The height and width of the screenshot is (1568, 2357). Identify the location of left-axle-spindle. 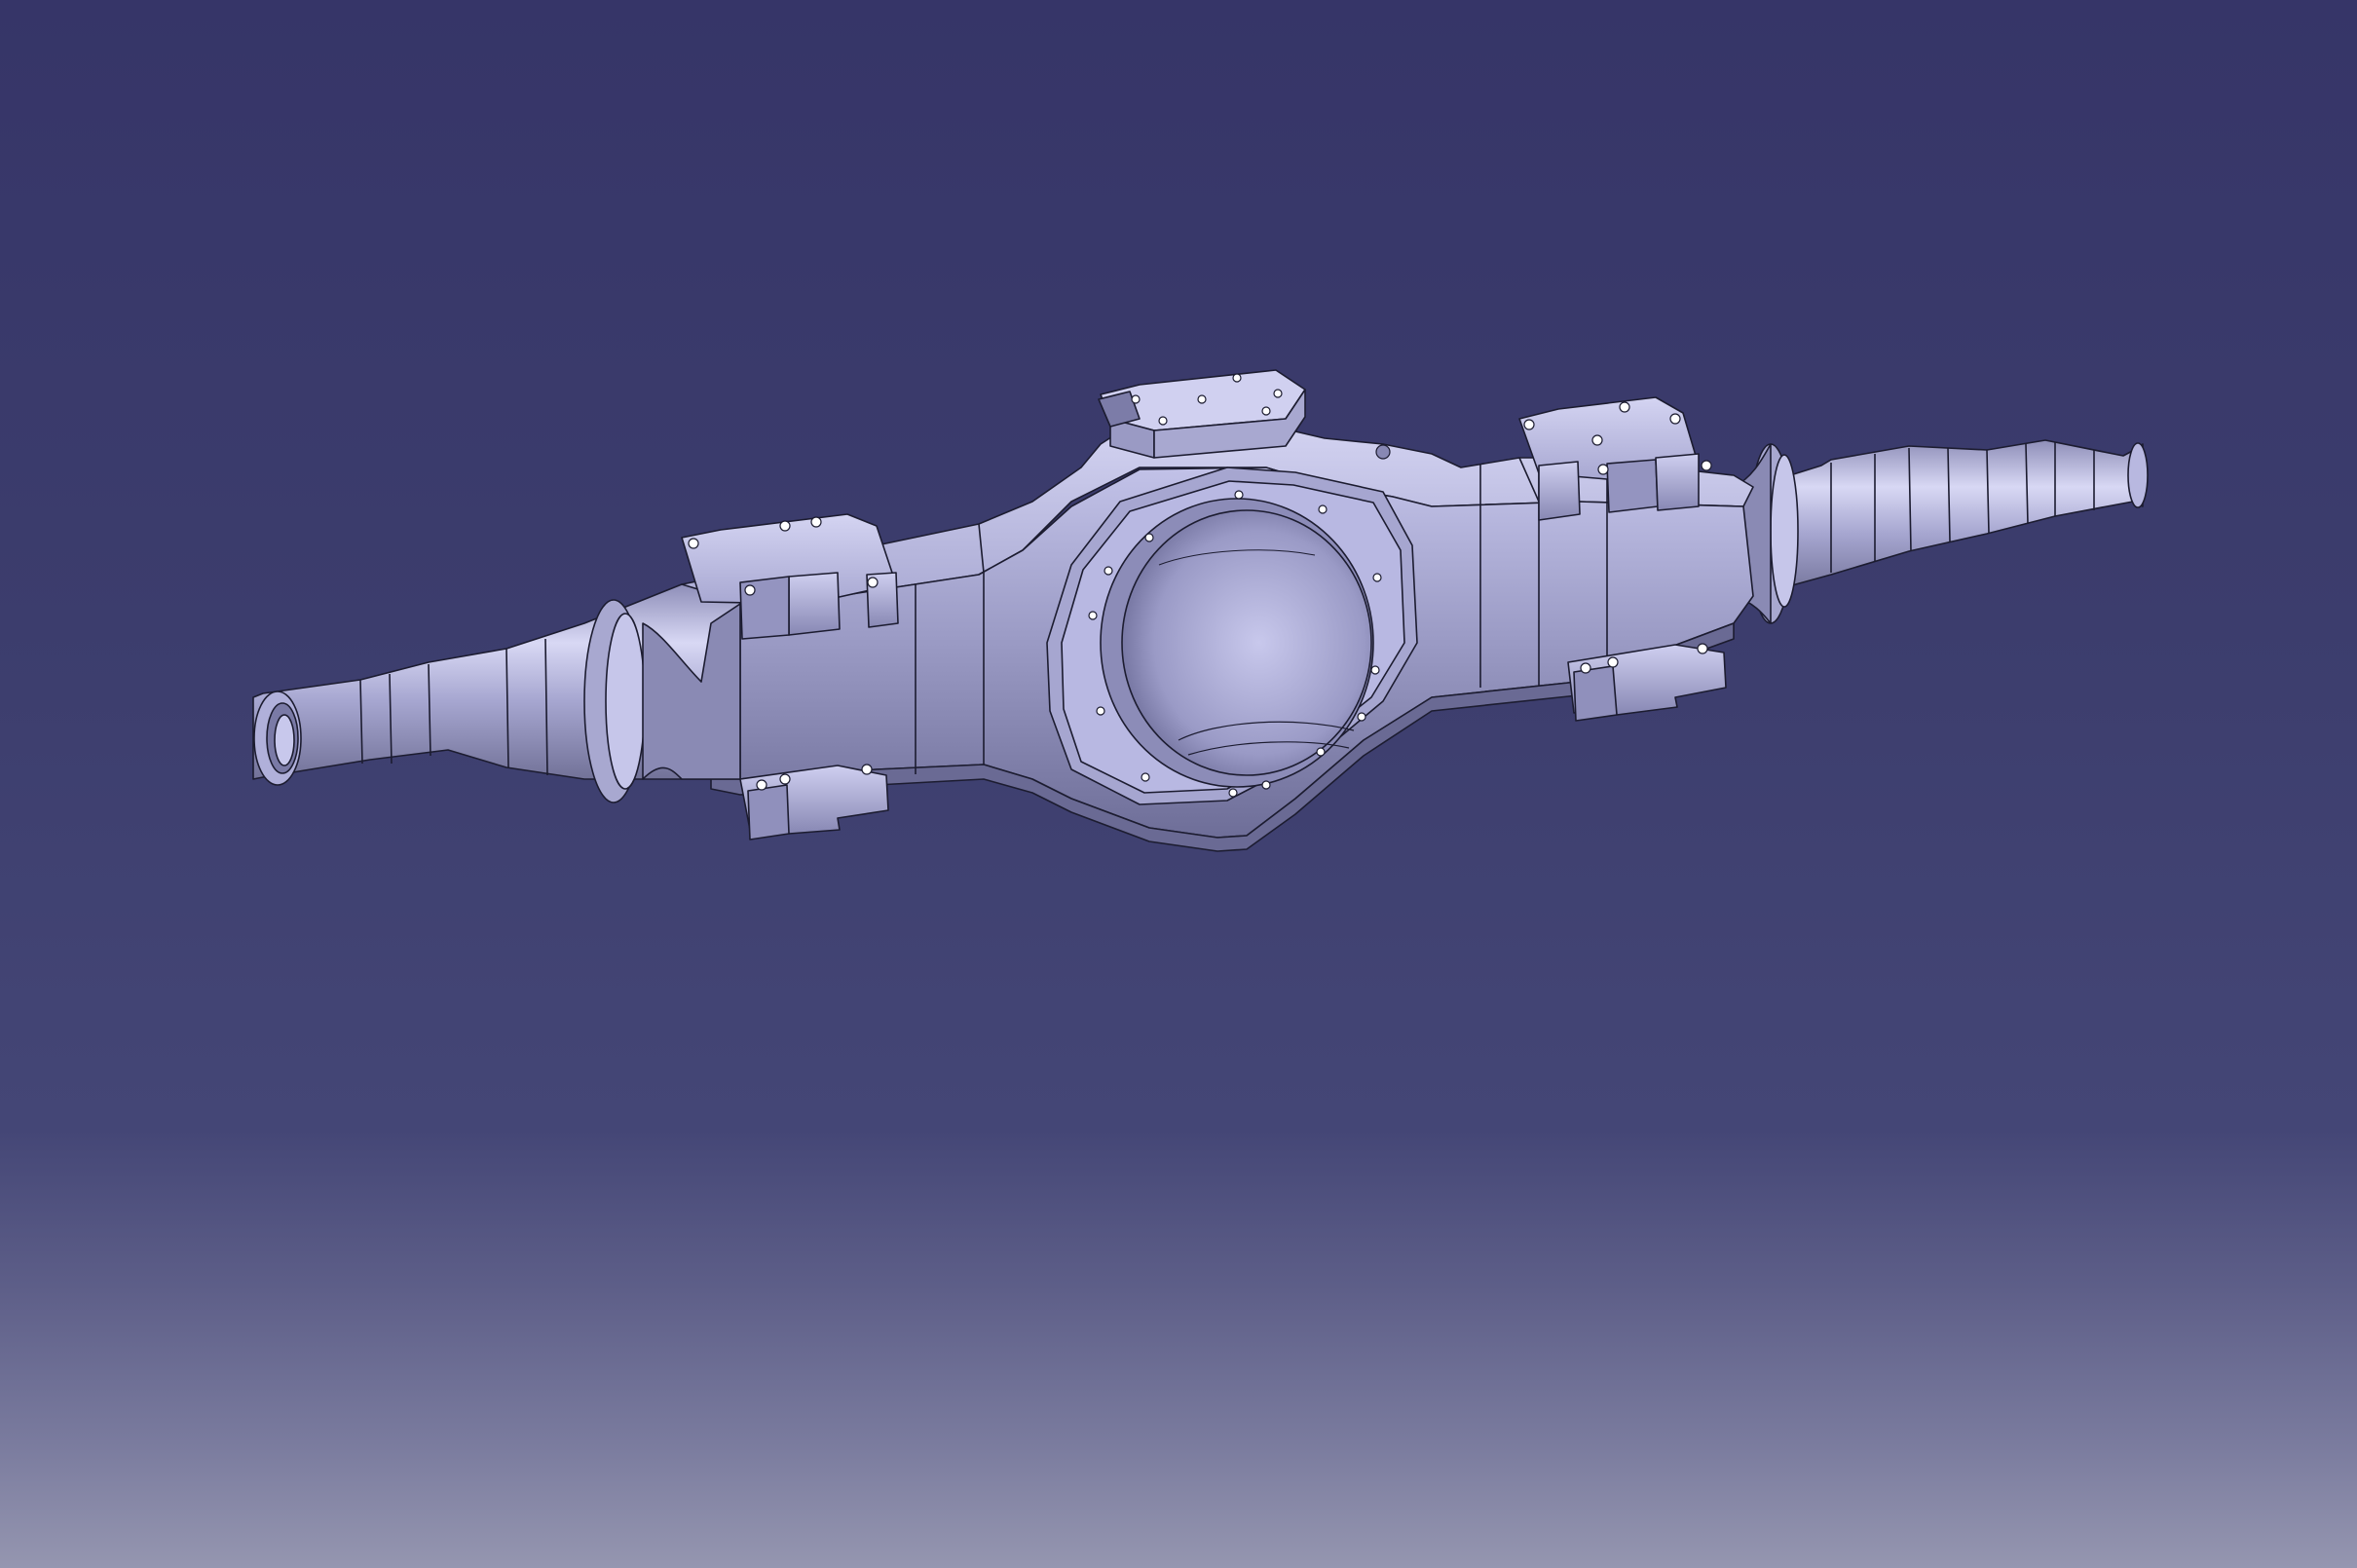
(496, 693).